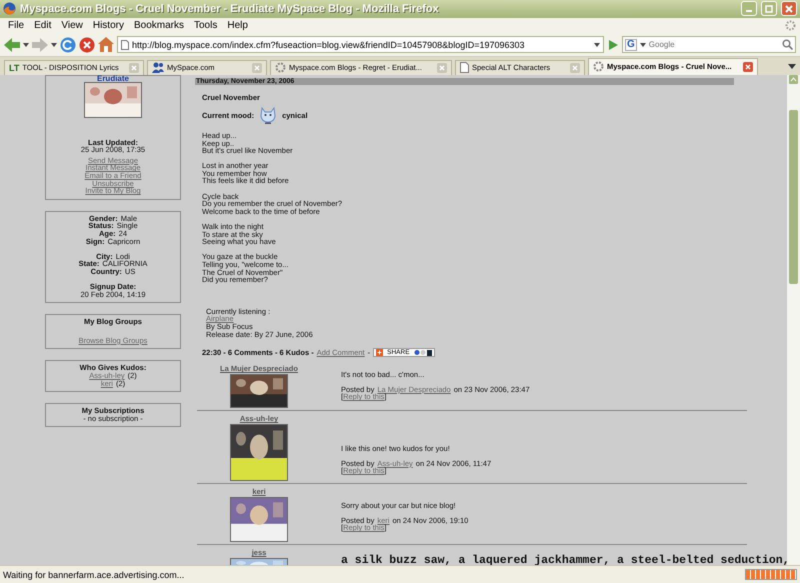 The image size is (800, 583). Describe the element at coordinates (68, 44) in the screenshot. I see `reload-icon` at that location.